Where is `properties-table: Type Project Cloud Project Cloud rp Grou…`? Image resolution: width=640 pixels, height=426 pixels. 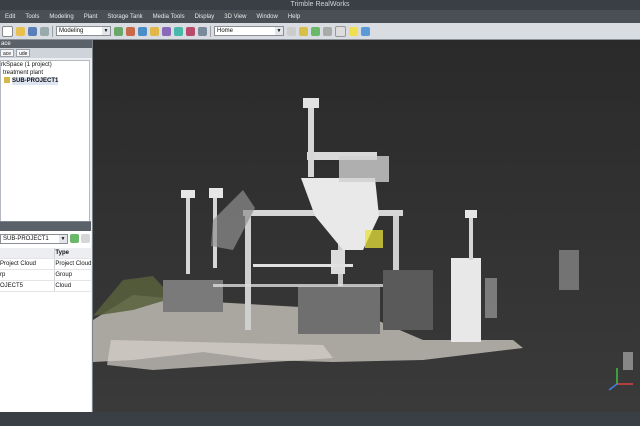
properties-table: Type Project Cloud Project Cloud rp Grou… is located at coordinates (45, 270).